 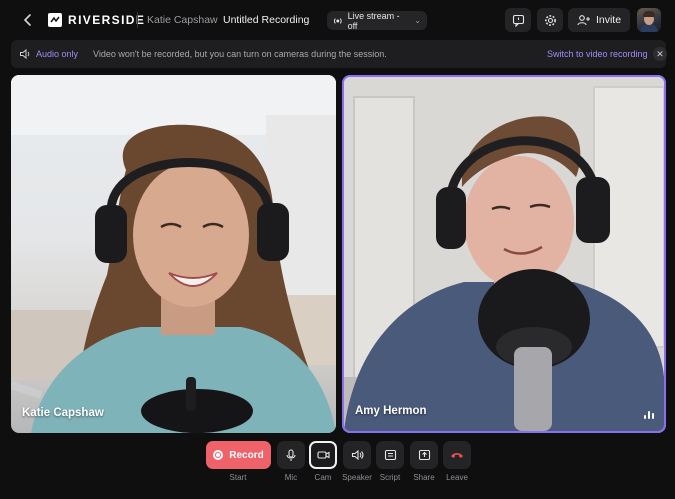 What do you see at coordinates (63, 413) in the screenshot?
I see `participant-name: Katie Capshaw` at bounding box center [63, 413].